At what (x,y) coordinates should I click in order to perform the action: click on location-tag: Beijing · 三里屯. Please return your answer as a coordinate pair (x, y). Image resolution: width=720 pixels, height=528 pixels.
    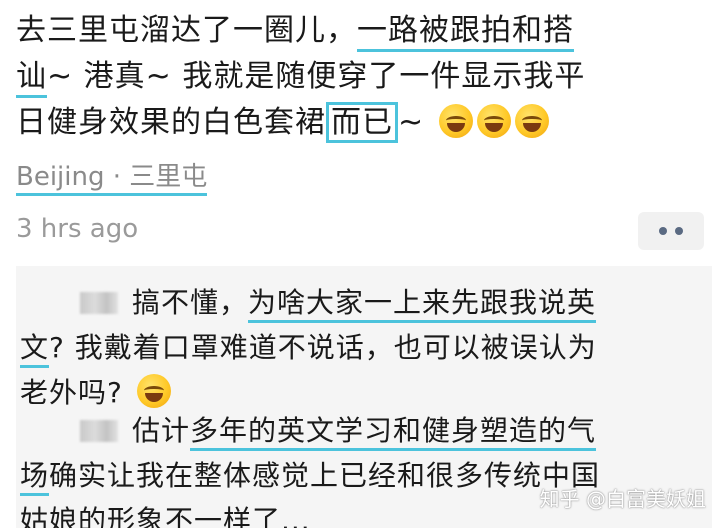
    Looking at the image, I should click on (112, 176).